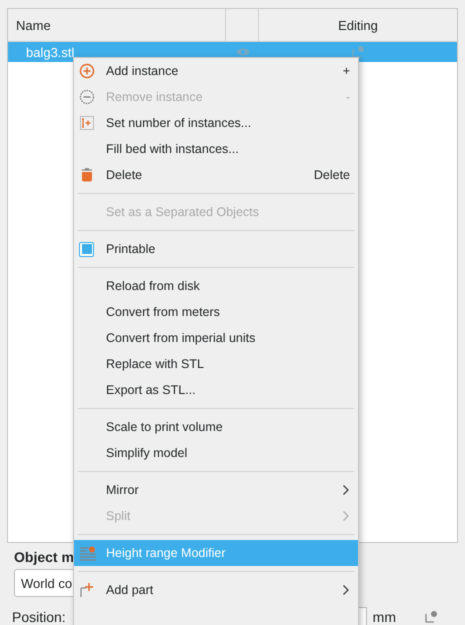 This screenshot has height=625, width=465. I want to click on shortcut-label: -, so click(348, 97).